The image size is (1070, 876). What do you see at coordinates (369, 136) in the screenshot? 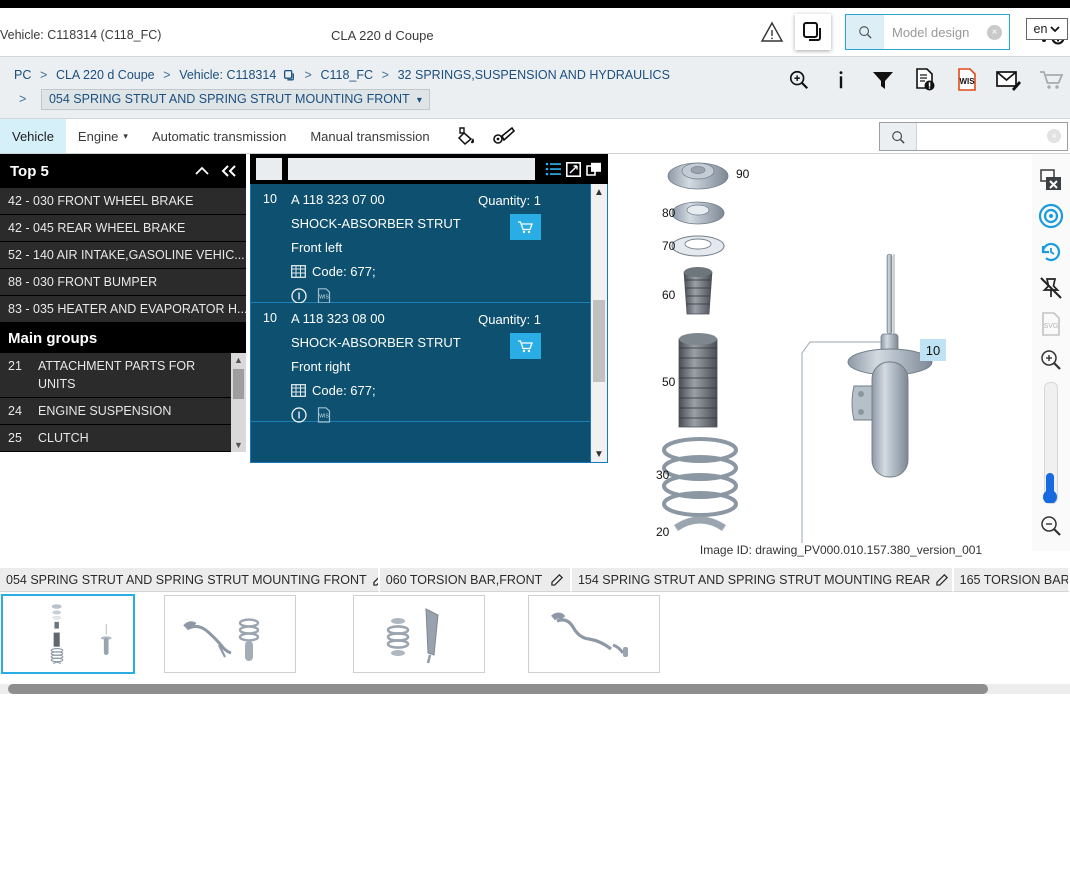
I see `tab-manual-transmission: Manual transmission` at bounding box center [369, 136].